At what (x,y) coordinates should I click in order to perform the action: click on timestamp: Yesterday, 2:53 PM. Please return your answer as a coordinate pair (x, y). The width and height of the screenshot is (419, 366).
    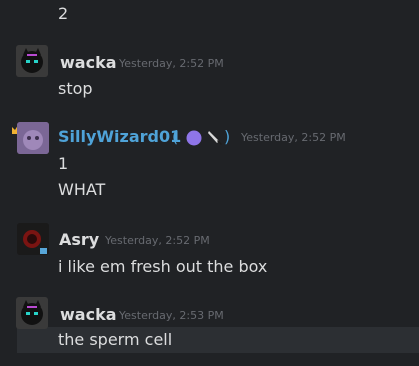
    Looking at the image, I should click on (171, 315).